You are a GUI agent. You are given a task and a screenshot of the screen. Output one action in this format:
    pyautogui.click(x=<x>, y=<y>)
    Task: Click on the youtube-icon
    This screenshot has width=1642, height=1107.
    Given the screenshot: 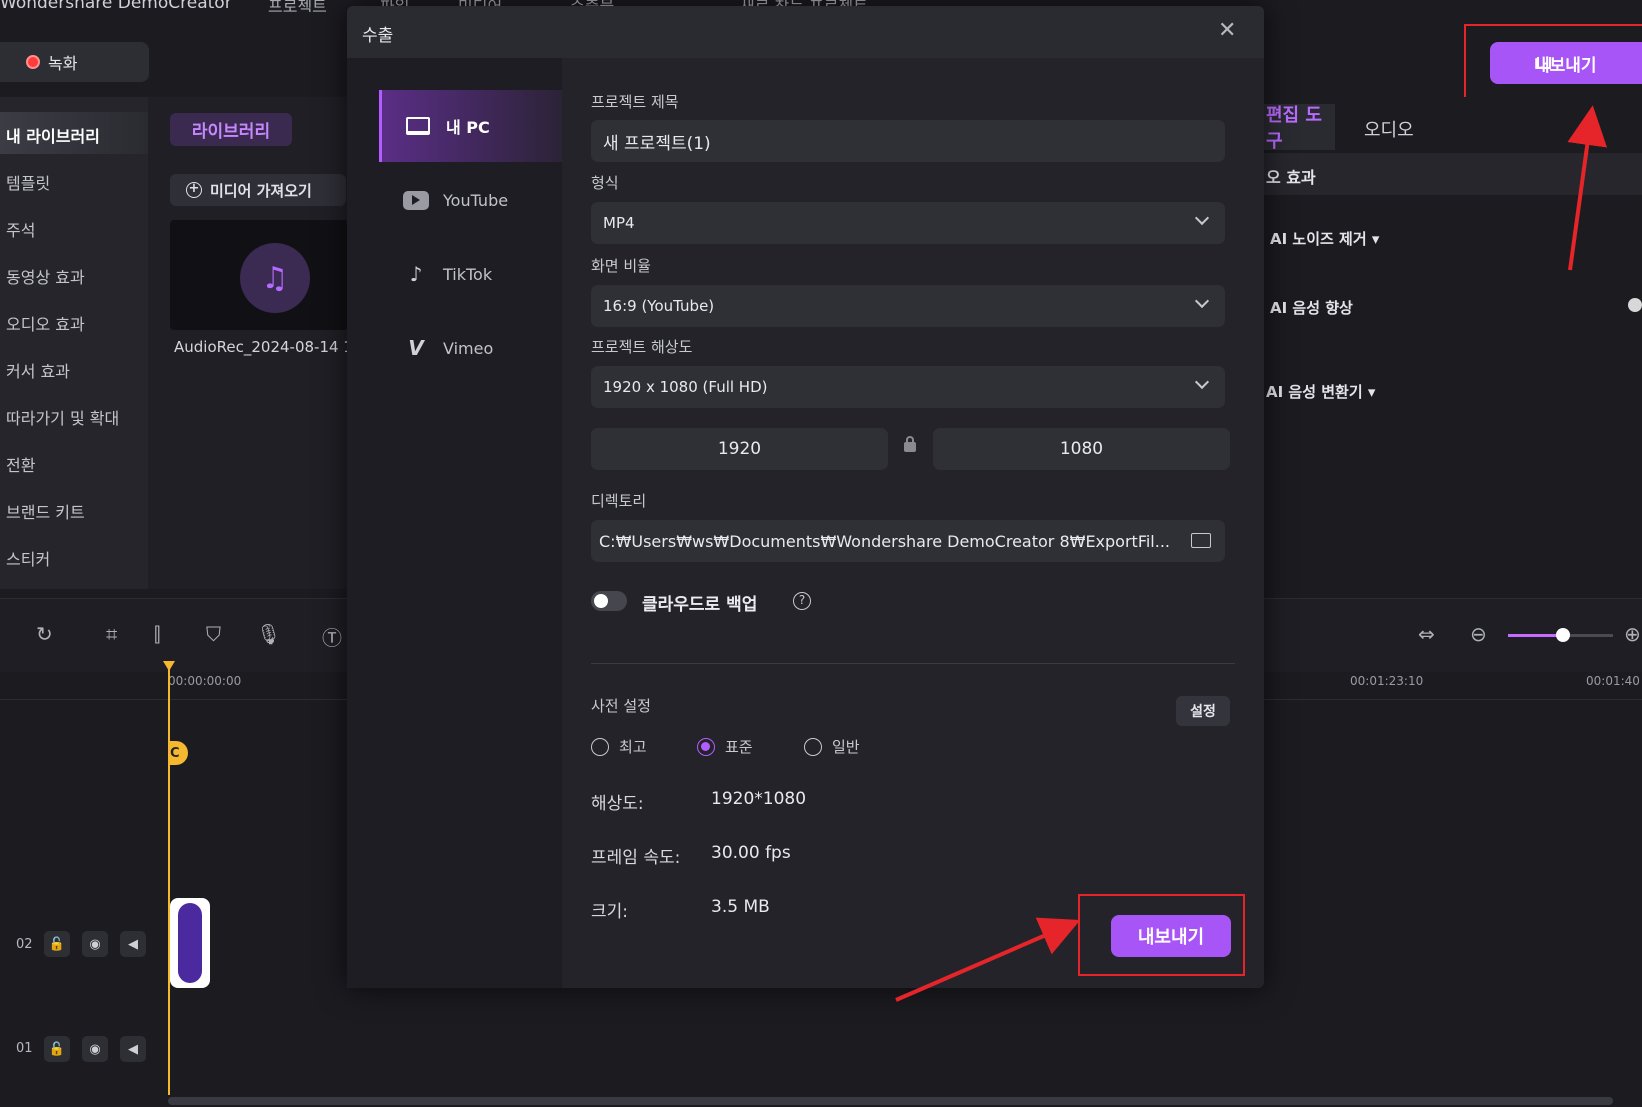 What is the action you would take?
    pyautogui.click(x=416, y=200)
    